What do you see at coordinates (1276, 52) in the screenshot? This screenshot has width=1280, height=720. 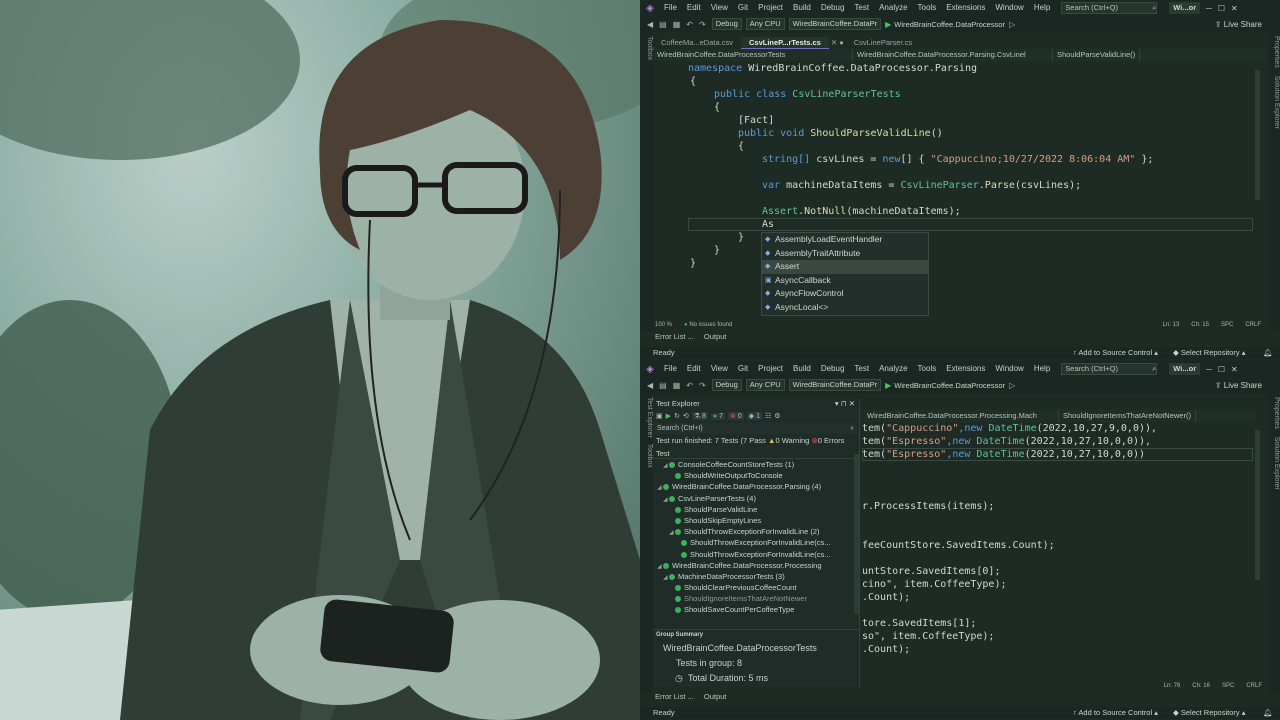 I see `properties-tab: Properties` at bounding box center [1276, 52].